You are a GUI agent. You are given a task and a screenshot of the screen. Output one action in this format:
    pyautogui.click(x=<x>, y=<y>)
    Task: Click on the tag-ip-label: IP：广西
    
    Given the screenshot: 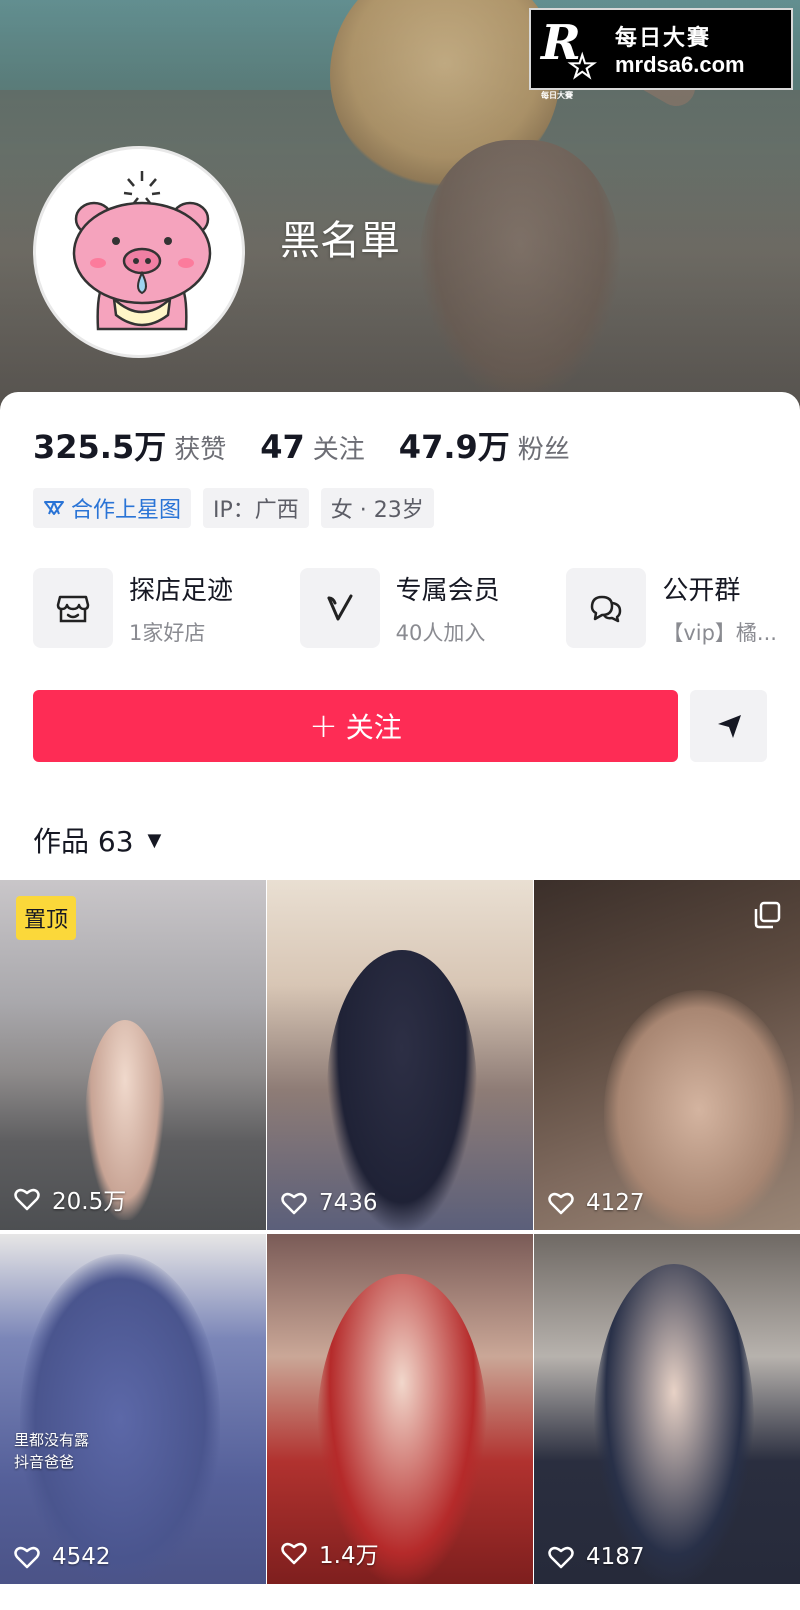 What is the action you would take?
    pyautogui.click(x=256, y=510)
    